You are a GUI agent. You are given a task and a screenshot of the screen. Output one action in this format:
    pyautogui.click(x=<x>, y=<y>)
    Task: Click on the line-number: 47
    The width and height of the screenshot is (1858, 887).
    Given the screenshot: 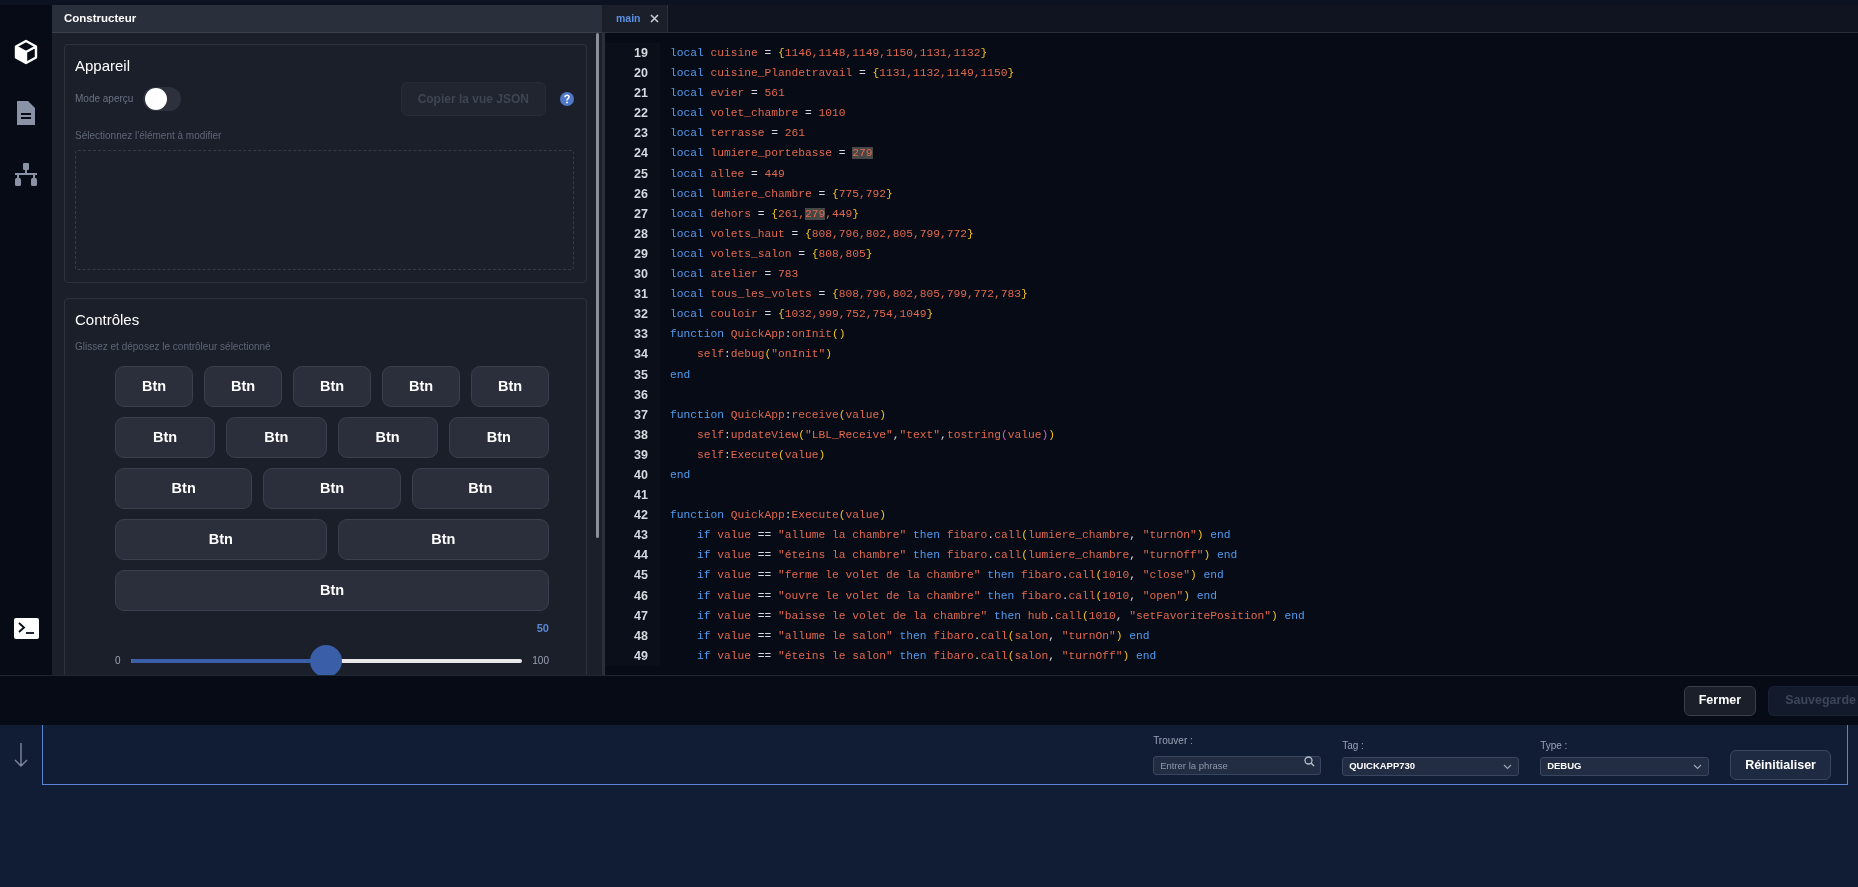 What is the action you would take?
    pyautogui.click(x=632, y=615)
    